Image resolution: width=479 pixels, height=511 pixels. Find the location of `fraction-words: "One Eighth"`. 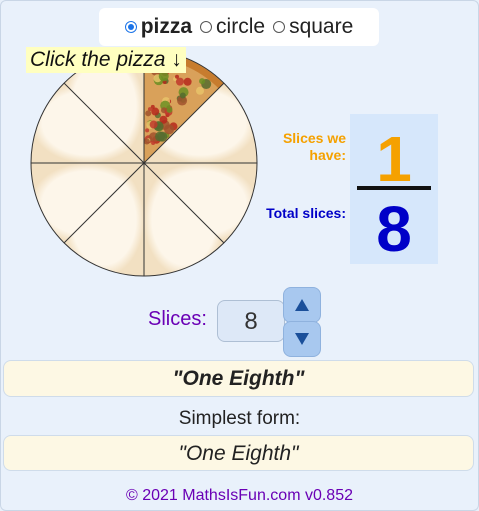

fraction-words: "One Eighth" is located at coordinates (238, 378).